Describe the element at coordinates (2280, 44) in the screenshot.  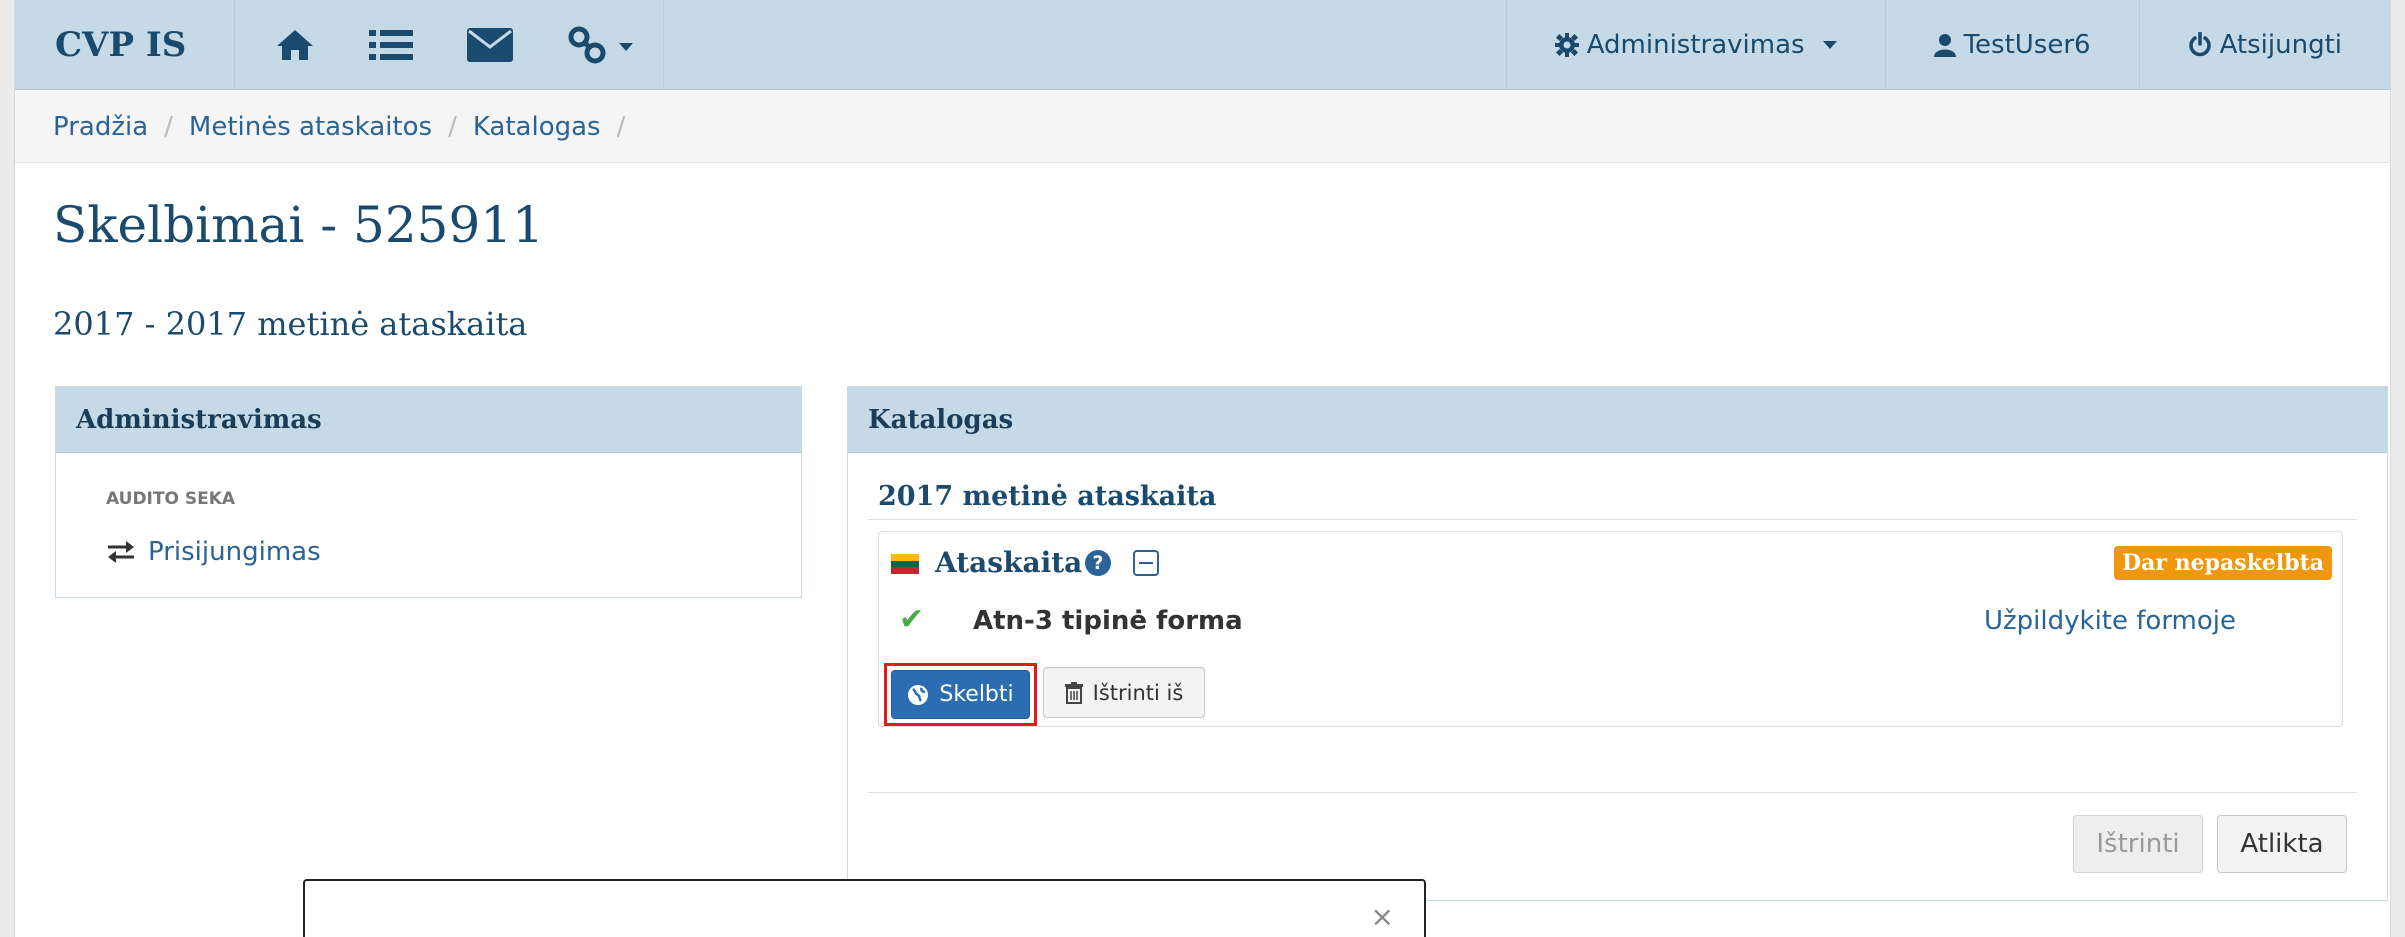
I see `logout-label: Atsijungti` at that location.